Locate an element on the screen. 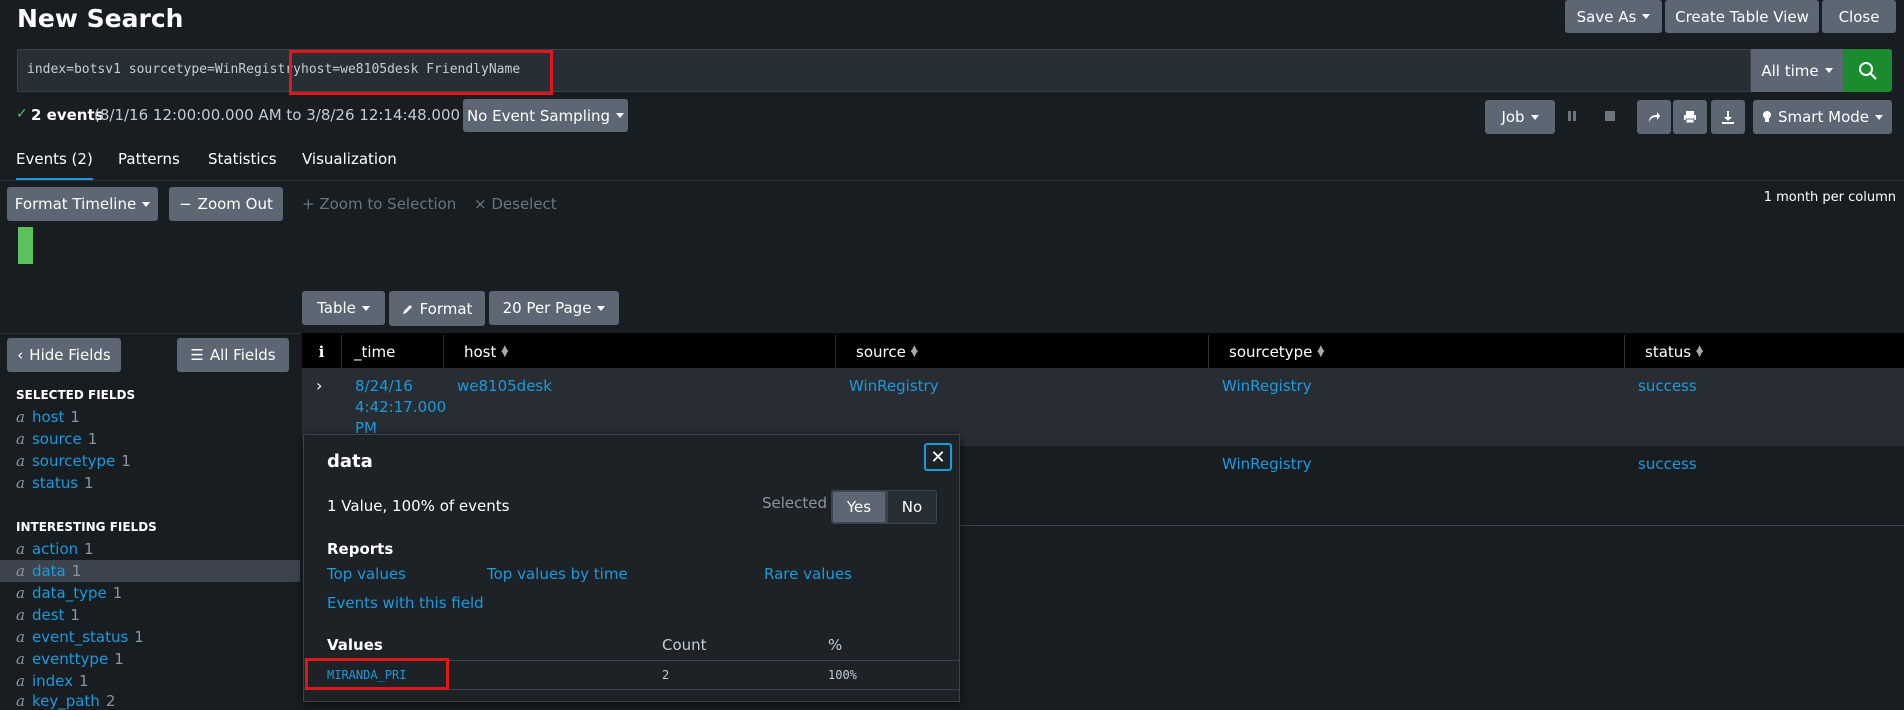 This screenshot has height=710, width=1904. row1-host: we8105desk is located at coordinates (504, 386).